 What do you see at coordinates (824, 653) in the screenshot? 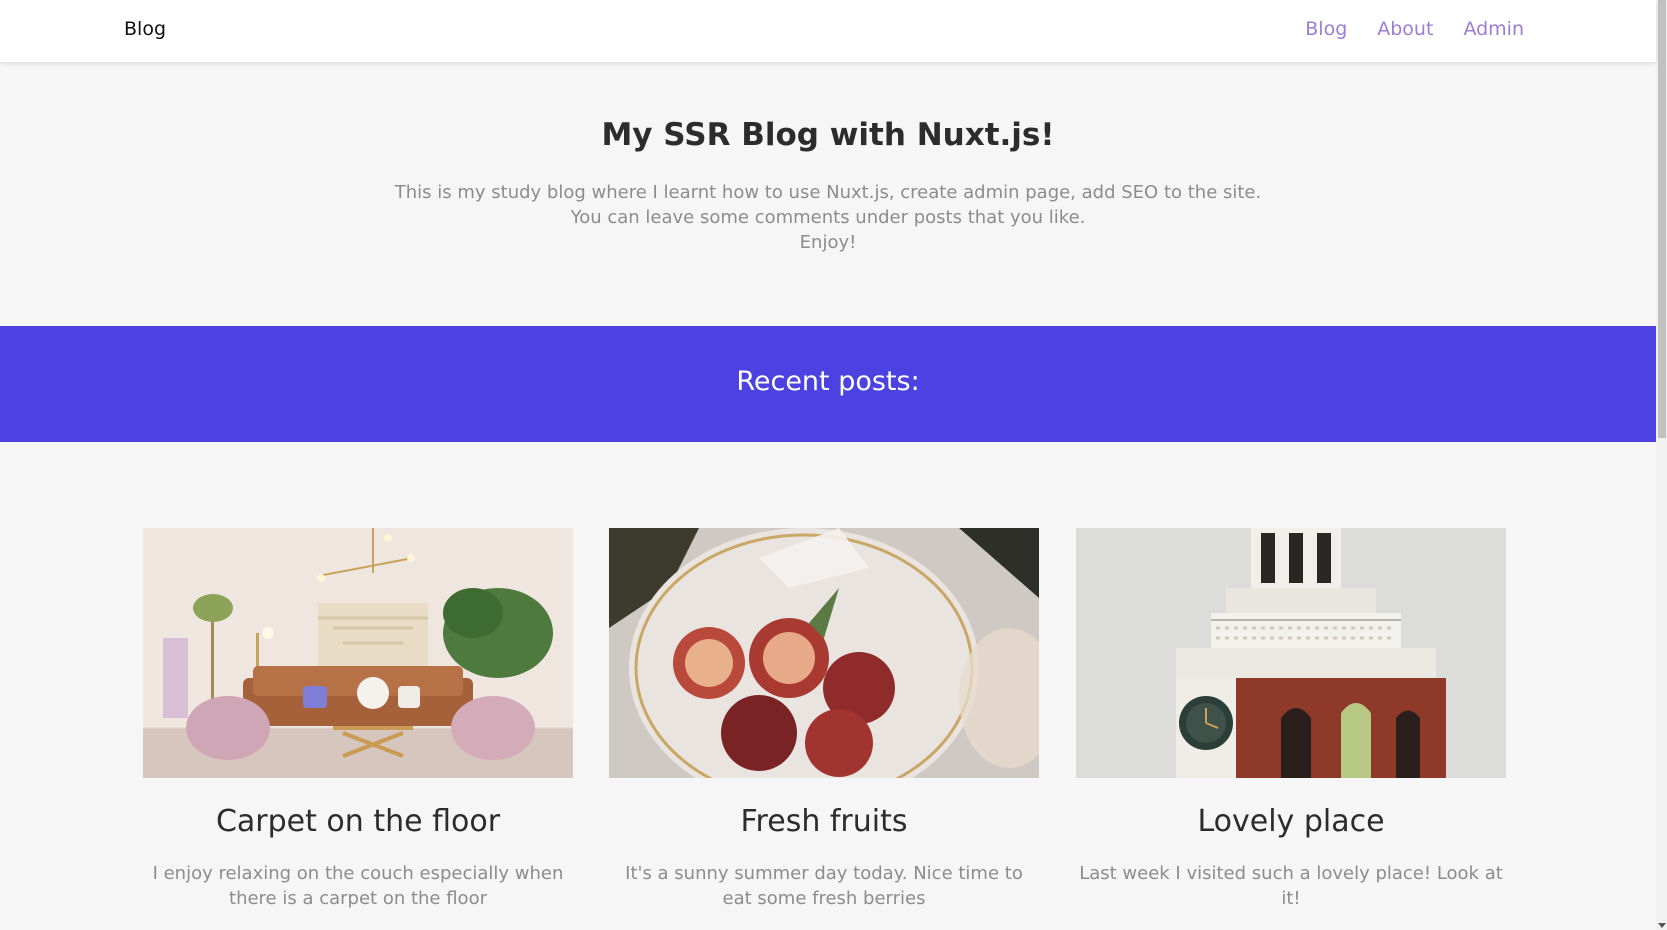
I see `peaches-plate-photo` at bounding box center [824, 653].